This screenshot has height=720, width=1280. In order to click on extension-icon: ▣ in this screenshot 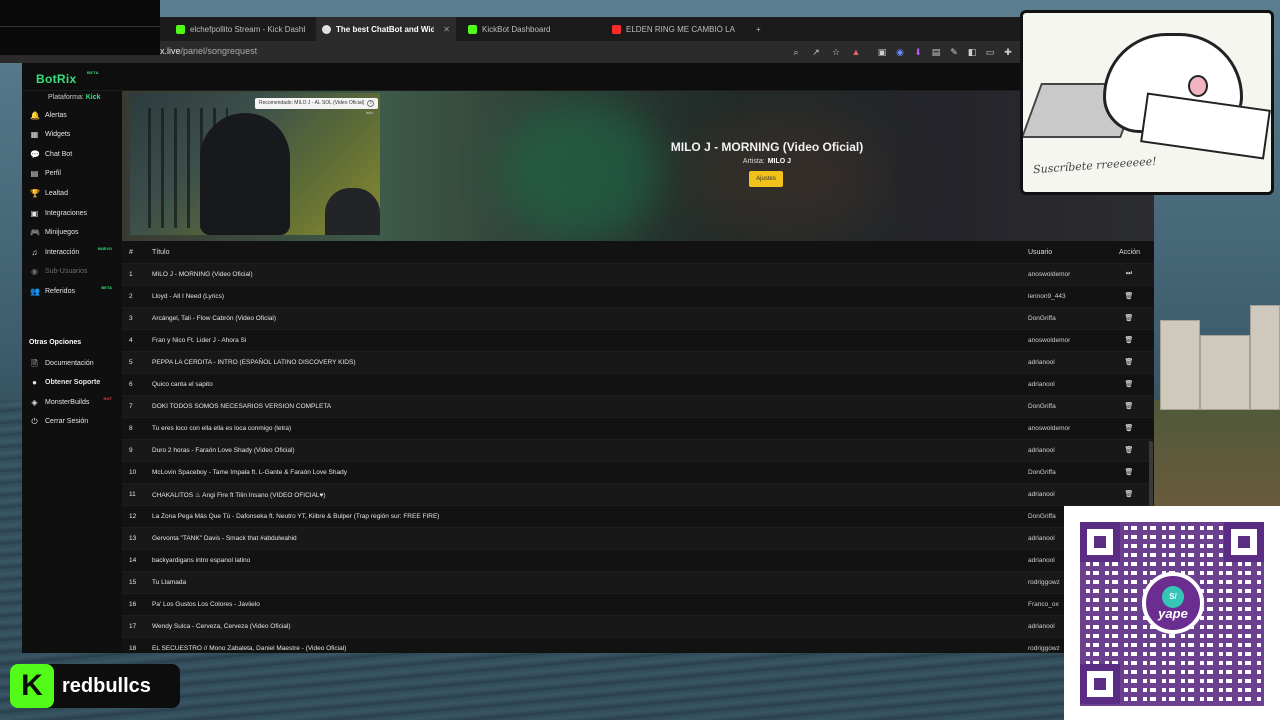, I will do `click(882, 52)`.